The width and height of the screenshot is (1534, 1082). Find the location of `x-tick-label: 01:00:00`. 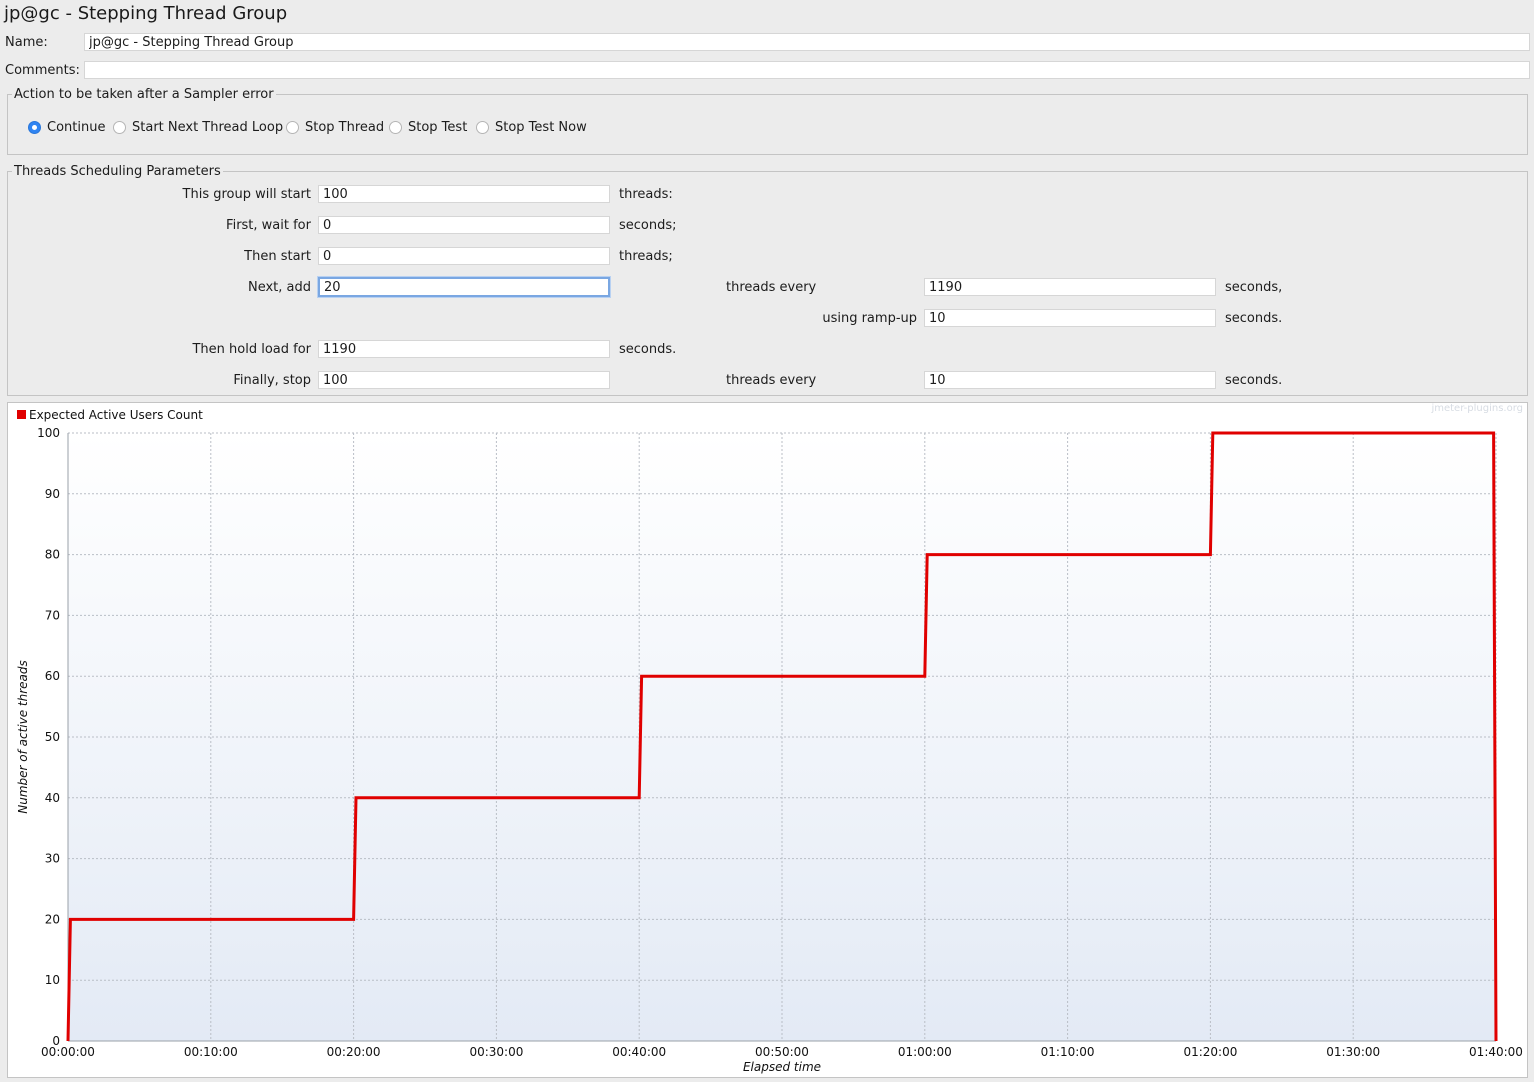

x-tick-label: 01:00:00 is located at coordinates (925, 1052).